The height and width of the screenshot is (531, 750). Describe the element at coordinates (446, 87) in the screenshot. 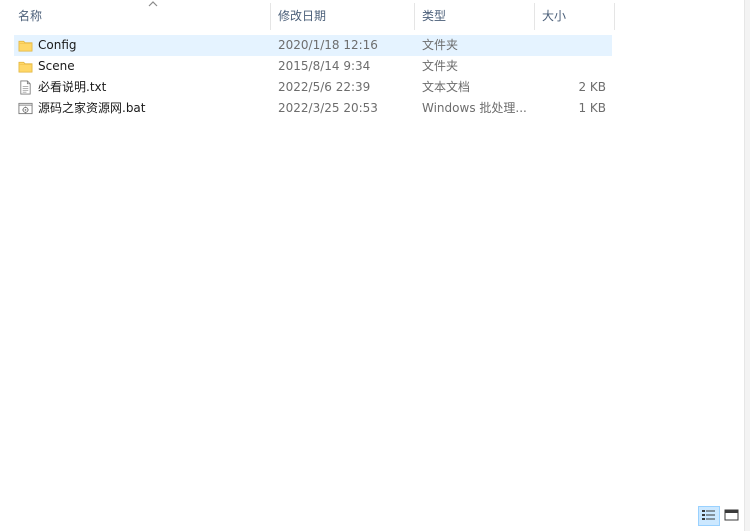

I see `file-type: 文本文档` at that location.